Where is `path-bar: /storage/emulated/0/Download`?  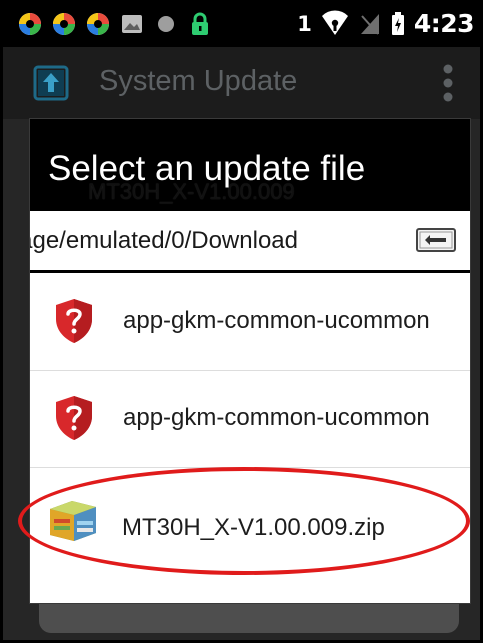 path-bar: /storage/emulated/0/Download is located at coordinates (250, 242).